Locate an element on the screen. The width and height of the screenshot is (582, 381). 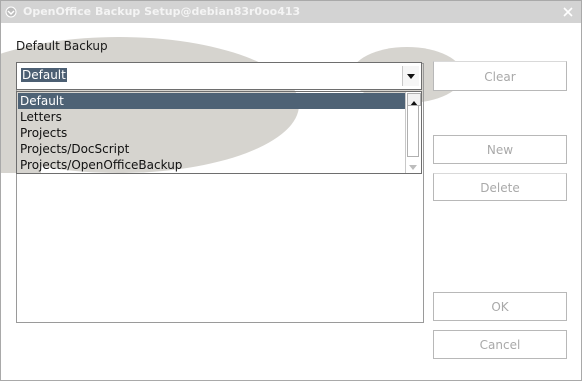
window-menu-icon is located at coordinates (11, 12).